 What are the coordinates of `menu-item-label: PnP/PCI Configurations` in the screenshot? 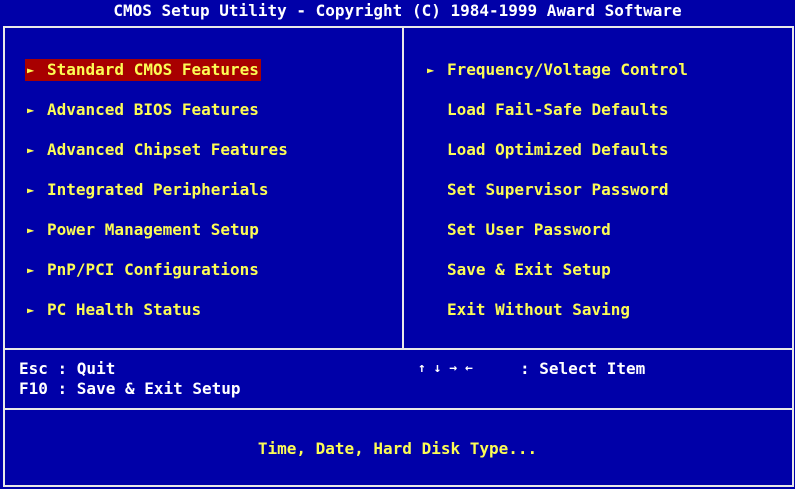 It's located at (153, 269).